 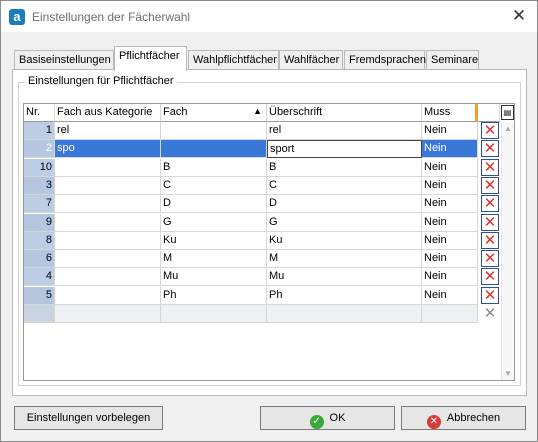 I want to click on defaults-button: Einstellungen vorbelegen, so click(x=88, y=418).